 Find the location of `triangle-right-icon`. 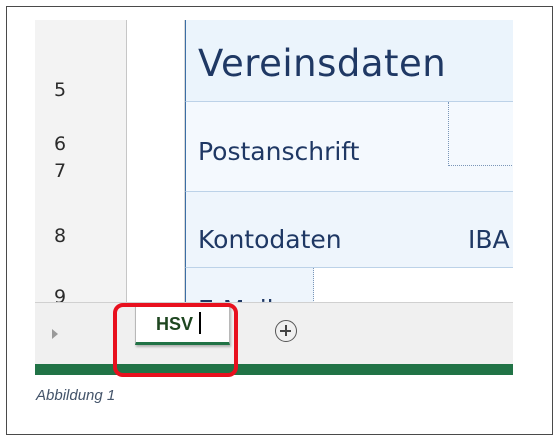

triangle-right-icon is located at coordinates (55, 334).